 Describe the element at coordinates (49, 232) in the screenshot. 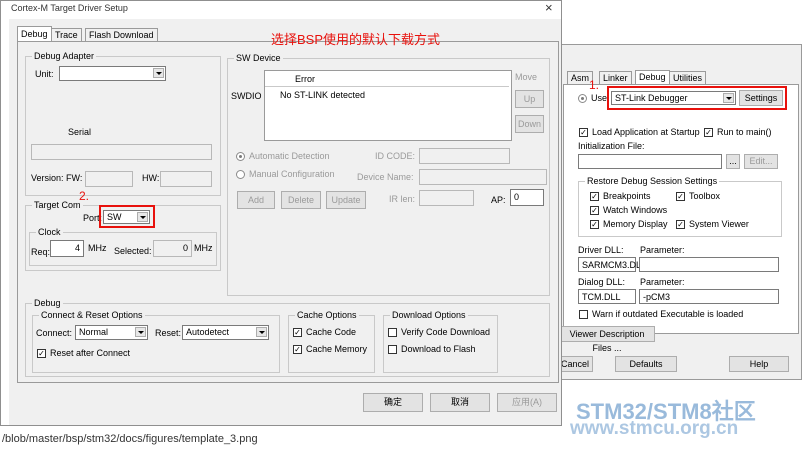

I see `clock-title: Clock` at that location.